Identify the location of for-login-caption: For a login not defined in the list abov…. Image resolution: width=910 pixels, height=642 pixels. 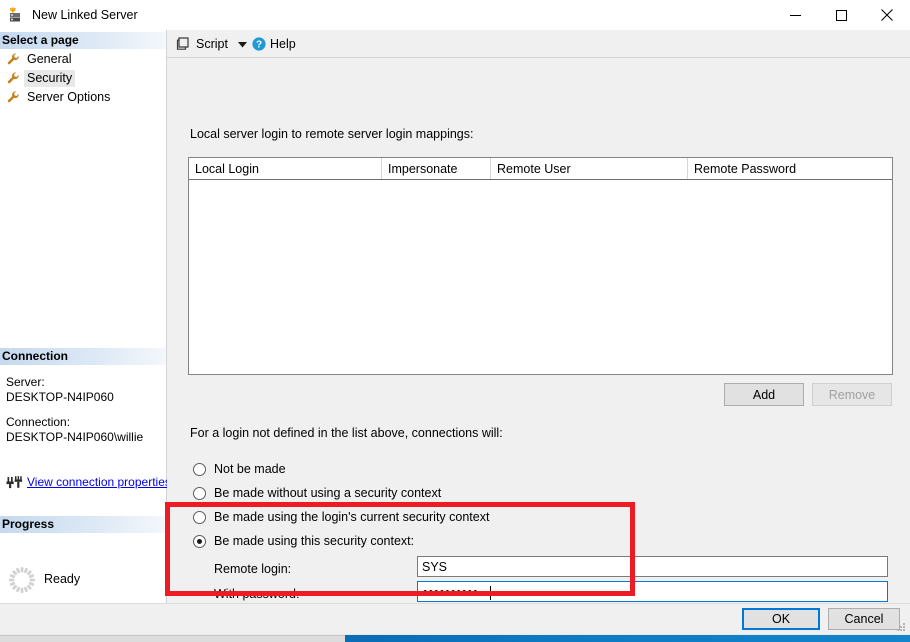
(346, 433).